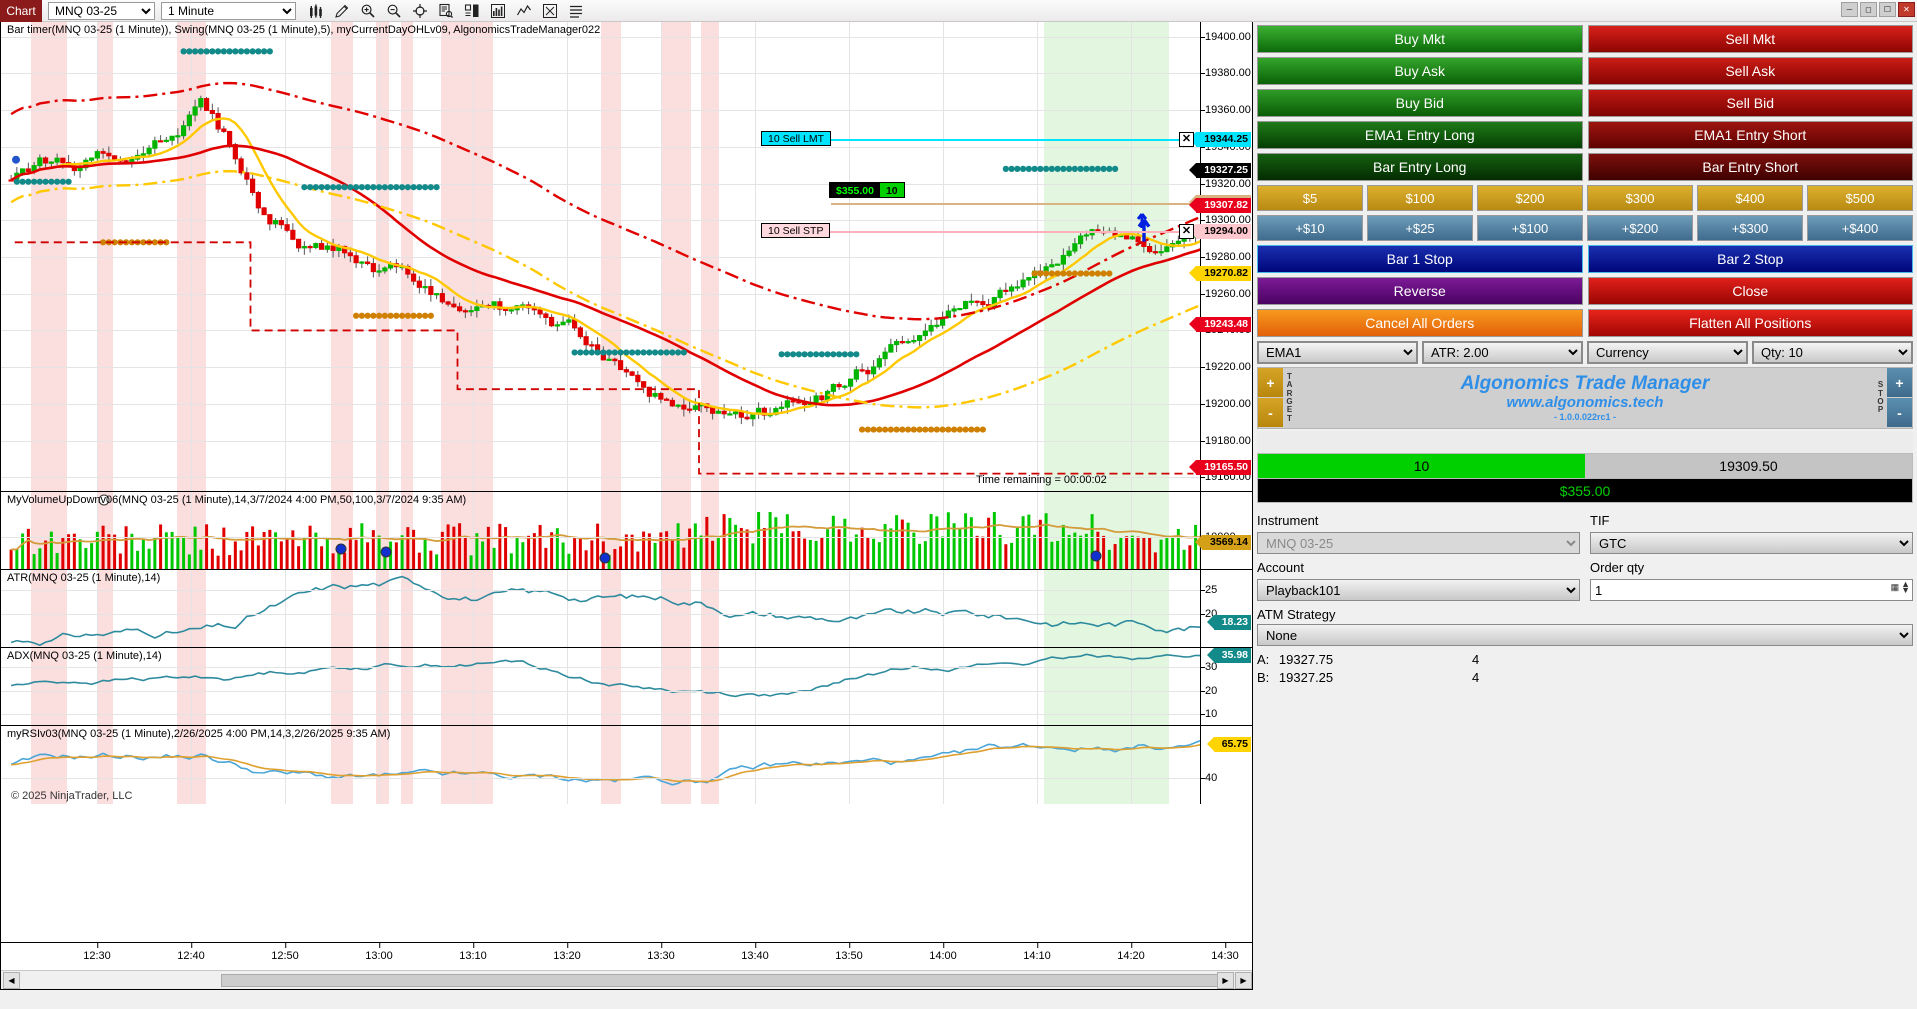  What do you see at coordinates (1223, 530) in the screenshot?
I see `volume-axis: 100003569.14` at bounding box center [1223, 530].